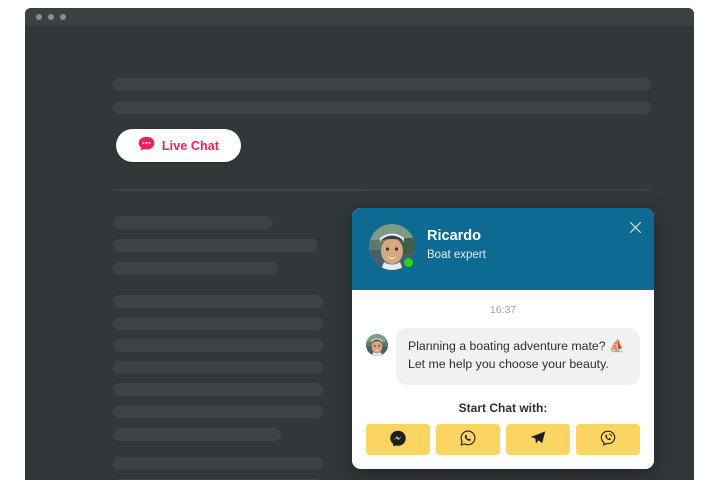  I want to click on window-close-dot, so click(39, 17).